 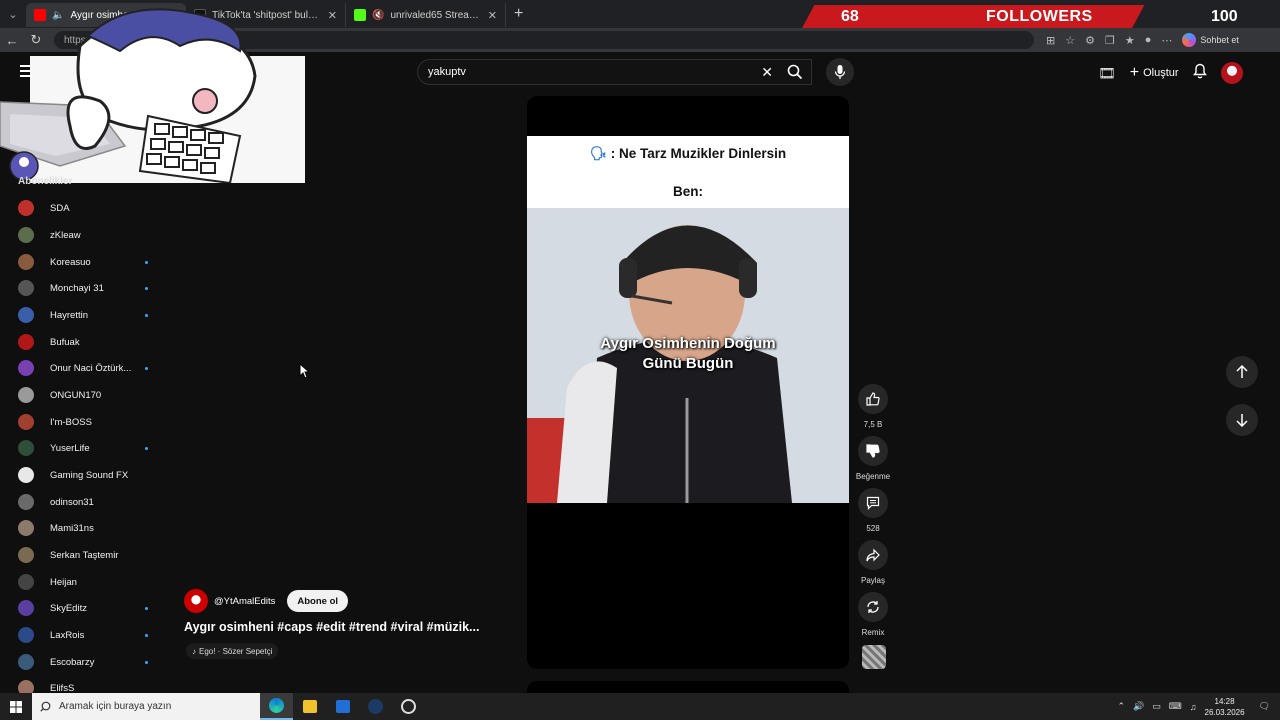 What do you see at coordinates (1231, 73) in the screenshot?
I see `account-avatar` at bounding box center [1231, 73].